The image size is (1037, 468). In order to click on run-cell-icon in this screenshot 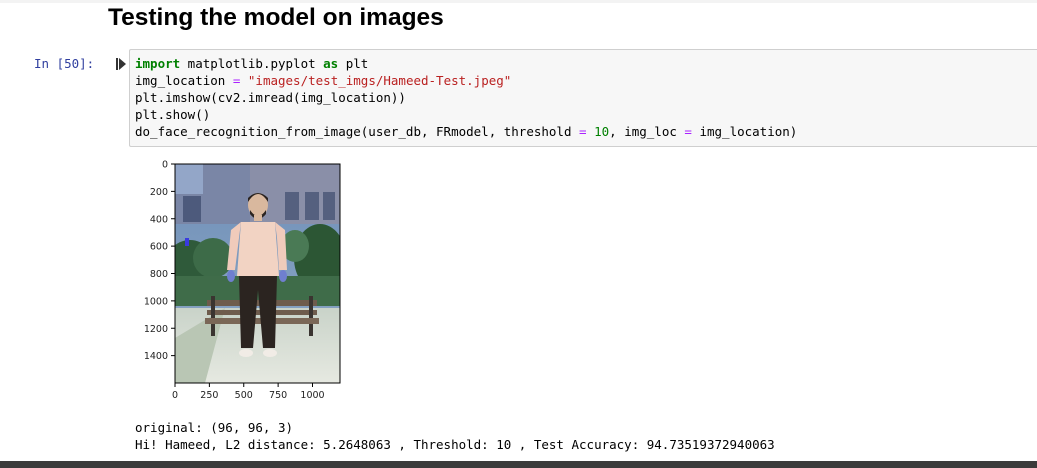, I will do `click(121, 64)`.